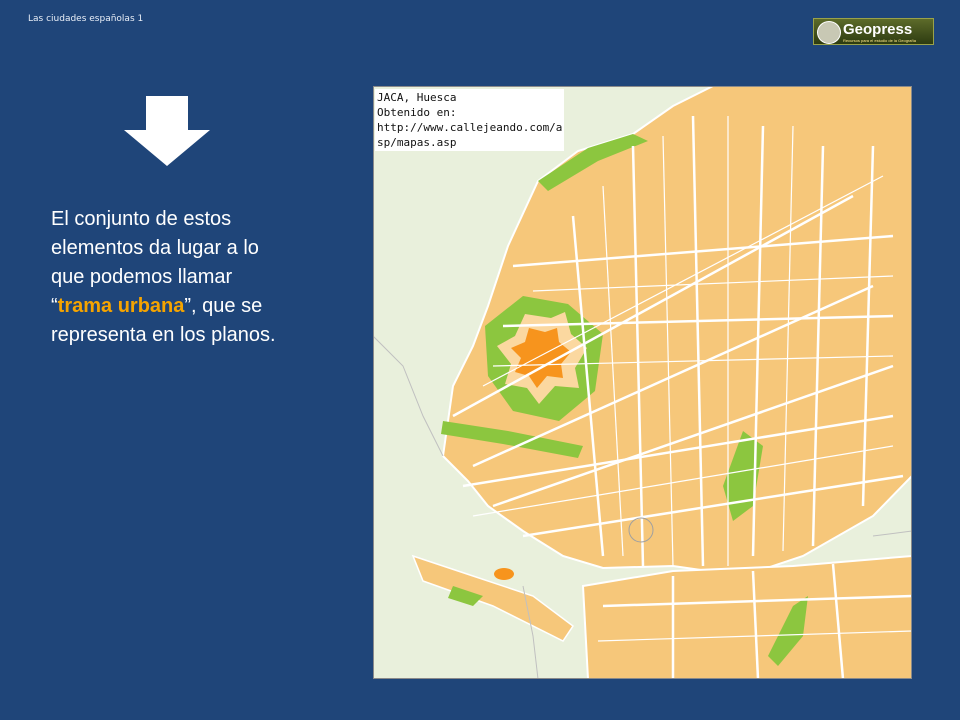  I want to click on down-arrow-icon, so click(167, 131).